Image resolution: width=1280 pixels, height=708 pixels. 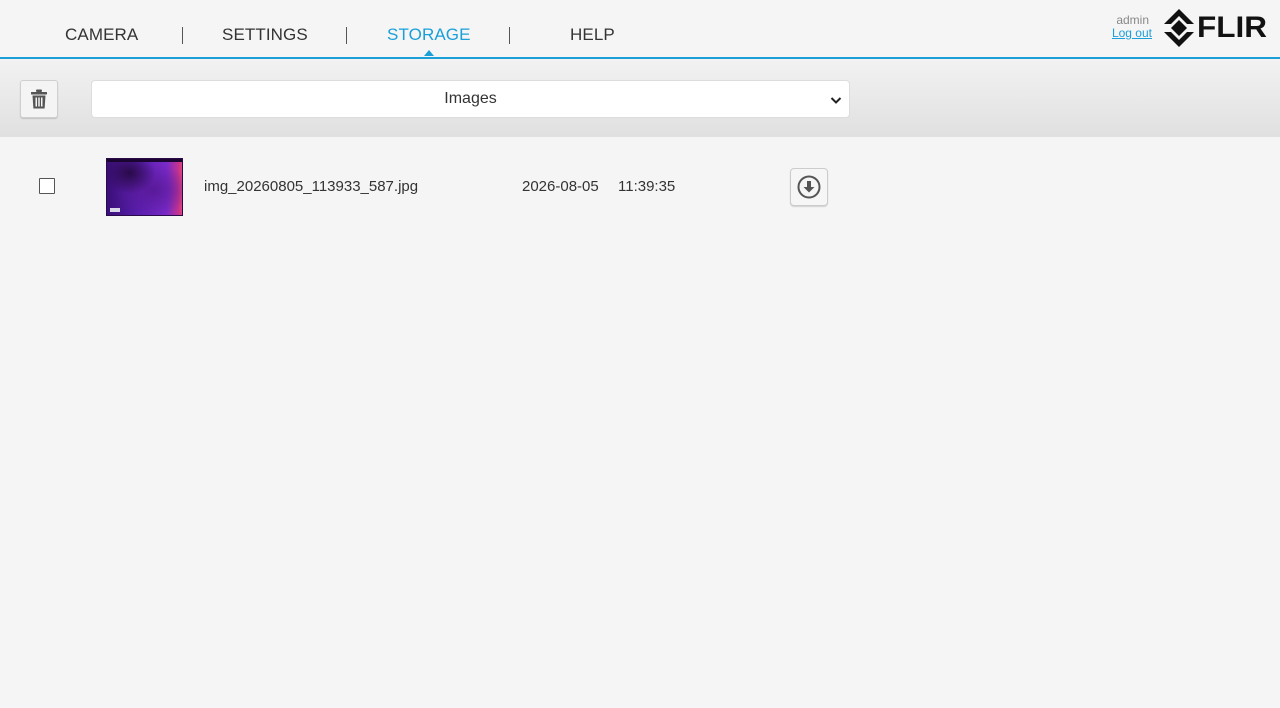 What do you see at coordinates (311, 186) in the screenshot?
I see `file-name: img_20260805_113933_587.jpg` at bounding box center [311, 186].